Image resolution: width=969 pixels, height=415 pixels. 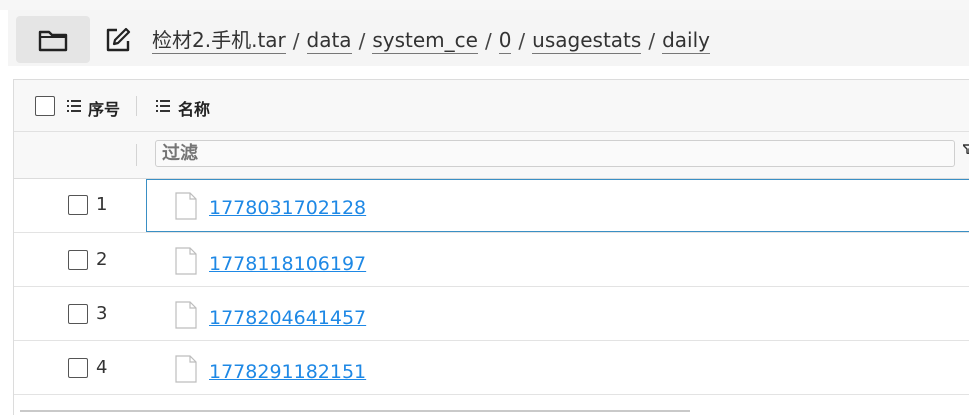 What do you see at coordinates (491, 106) in the screenshot?
I see `table-header: 序号 名称` at bounding box center [491, 106].